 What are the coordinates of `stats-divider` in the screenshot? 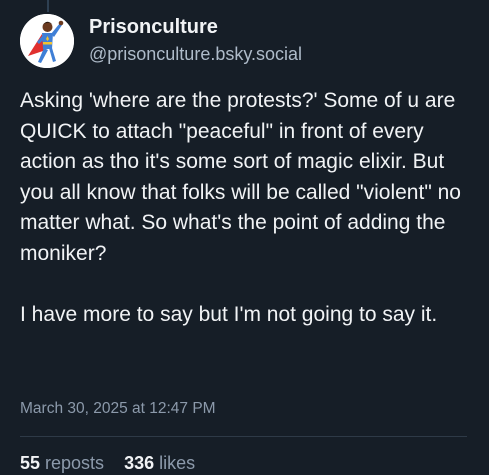 It's located at (243, 436).